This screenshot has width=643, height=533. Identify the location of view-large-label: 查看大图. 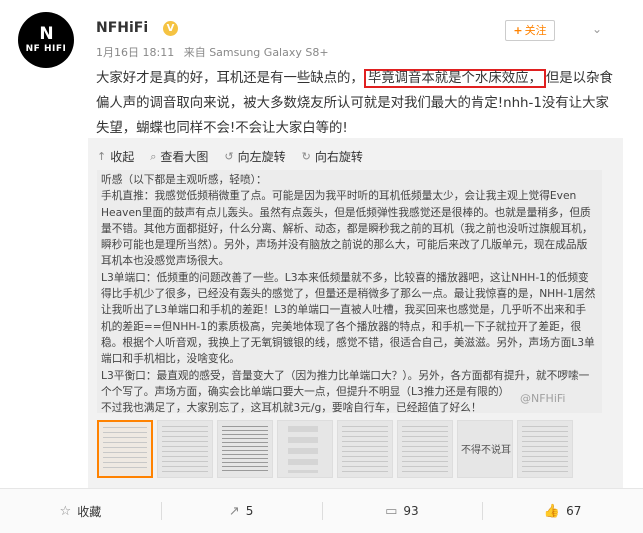
(184, 157).